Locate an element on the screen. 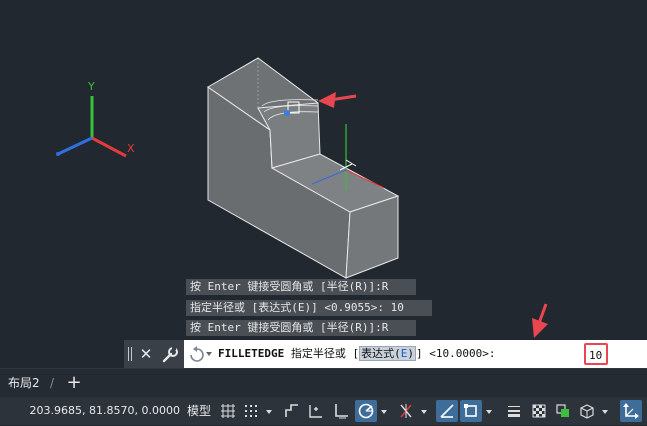  3d-object-snap-icon is located at coordinates (587, 411).